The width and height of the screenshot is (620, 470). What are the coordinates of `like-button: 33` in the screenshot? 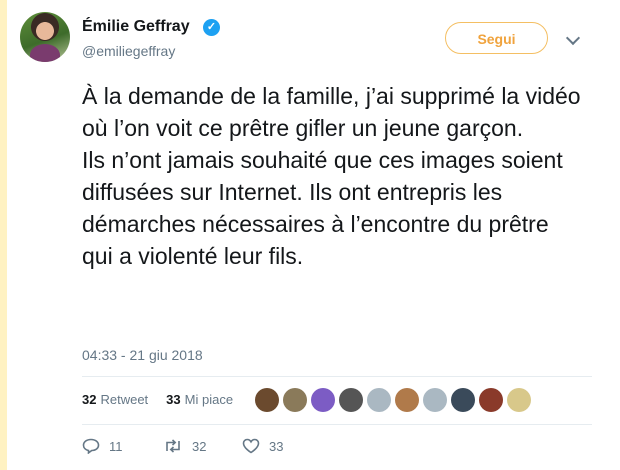 It's located at (262, 446).